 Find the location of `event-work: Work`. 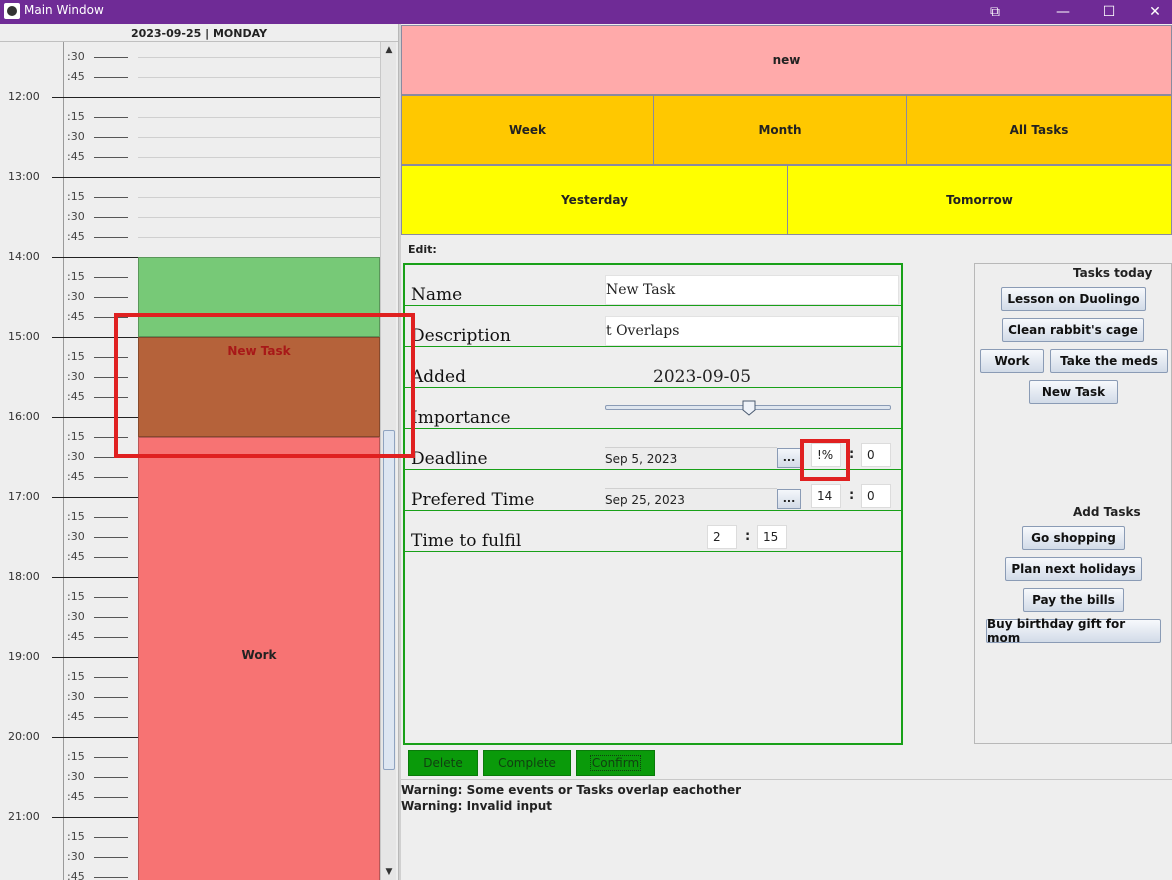

event-work: Work is located at coordinates (259, 658).